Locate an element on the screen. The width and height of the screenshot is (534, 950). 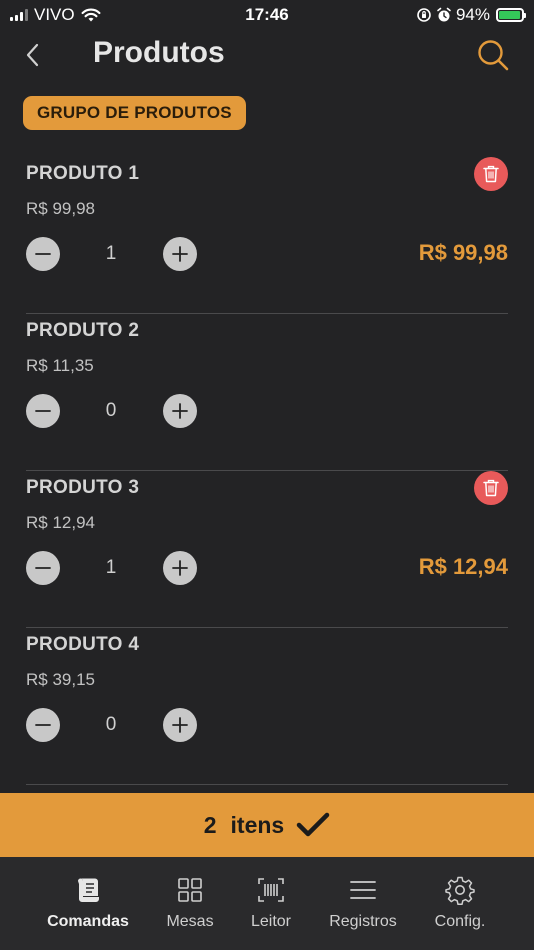
alarm-icon is located at coordinates (444, 14).